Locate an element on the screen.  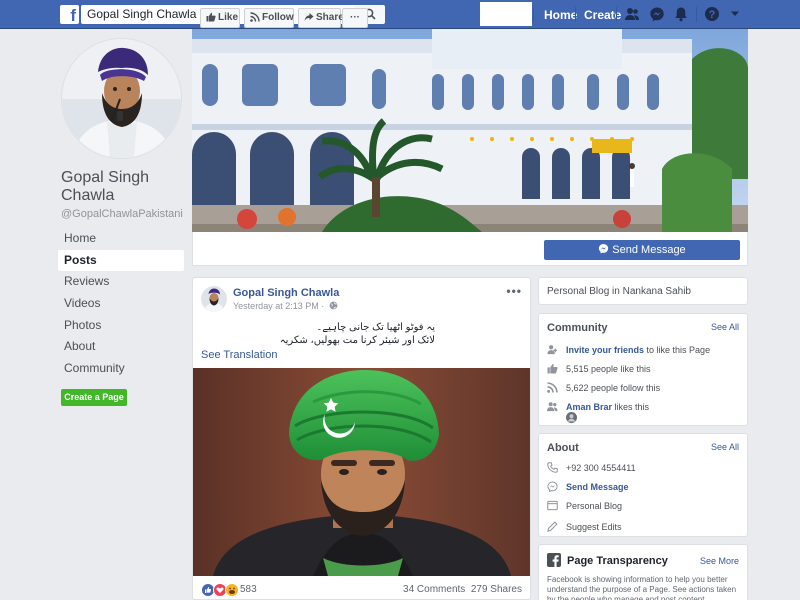
post-author-avatar is located at coordinates (214, 299).